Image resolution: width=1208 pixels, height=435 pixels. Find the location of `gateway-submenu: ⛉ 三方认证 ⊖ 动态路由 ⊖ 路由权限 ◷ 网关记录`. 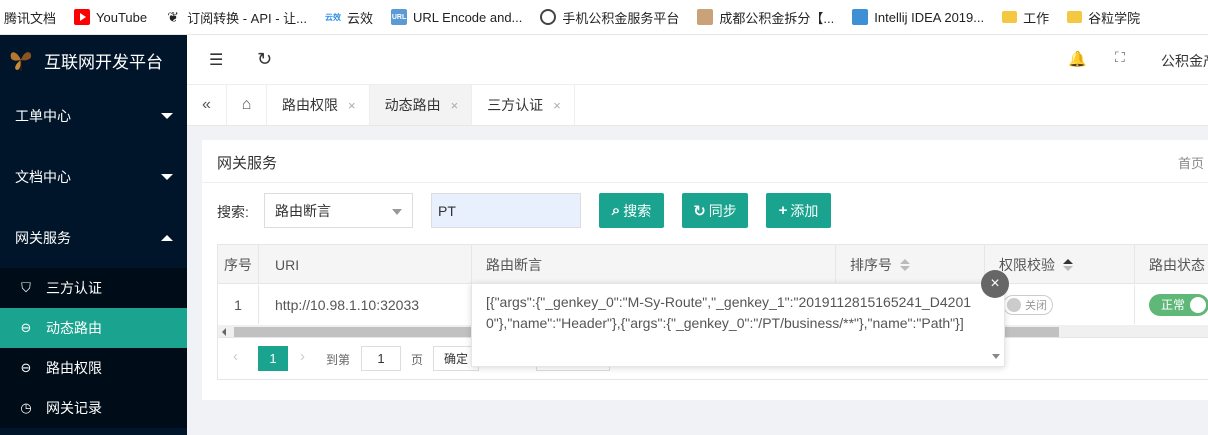

gateway-submenu: ⛉ 三方认证 ⊖ 动态路由 ⊖ 路由权限 ◷ 网关记录 is located at coordinates (93, 348).